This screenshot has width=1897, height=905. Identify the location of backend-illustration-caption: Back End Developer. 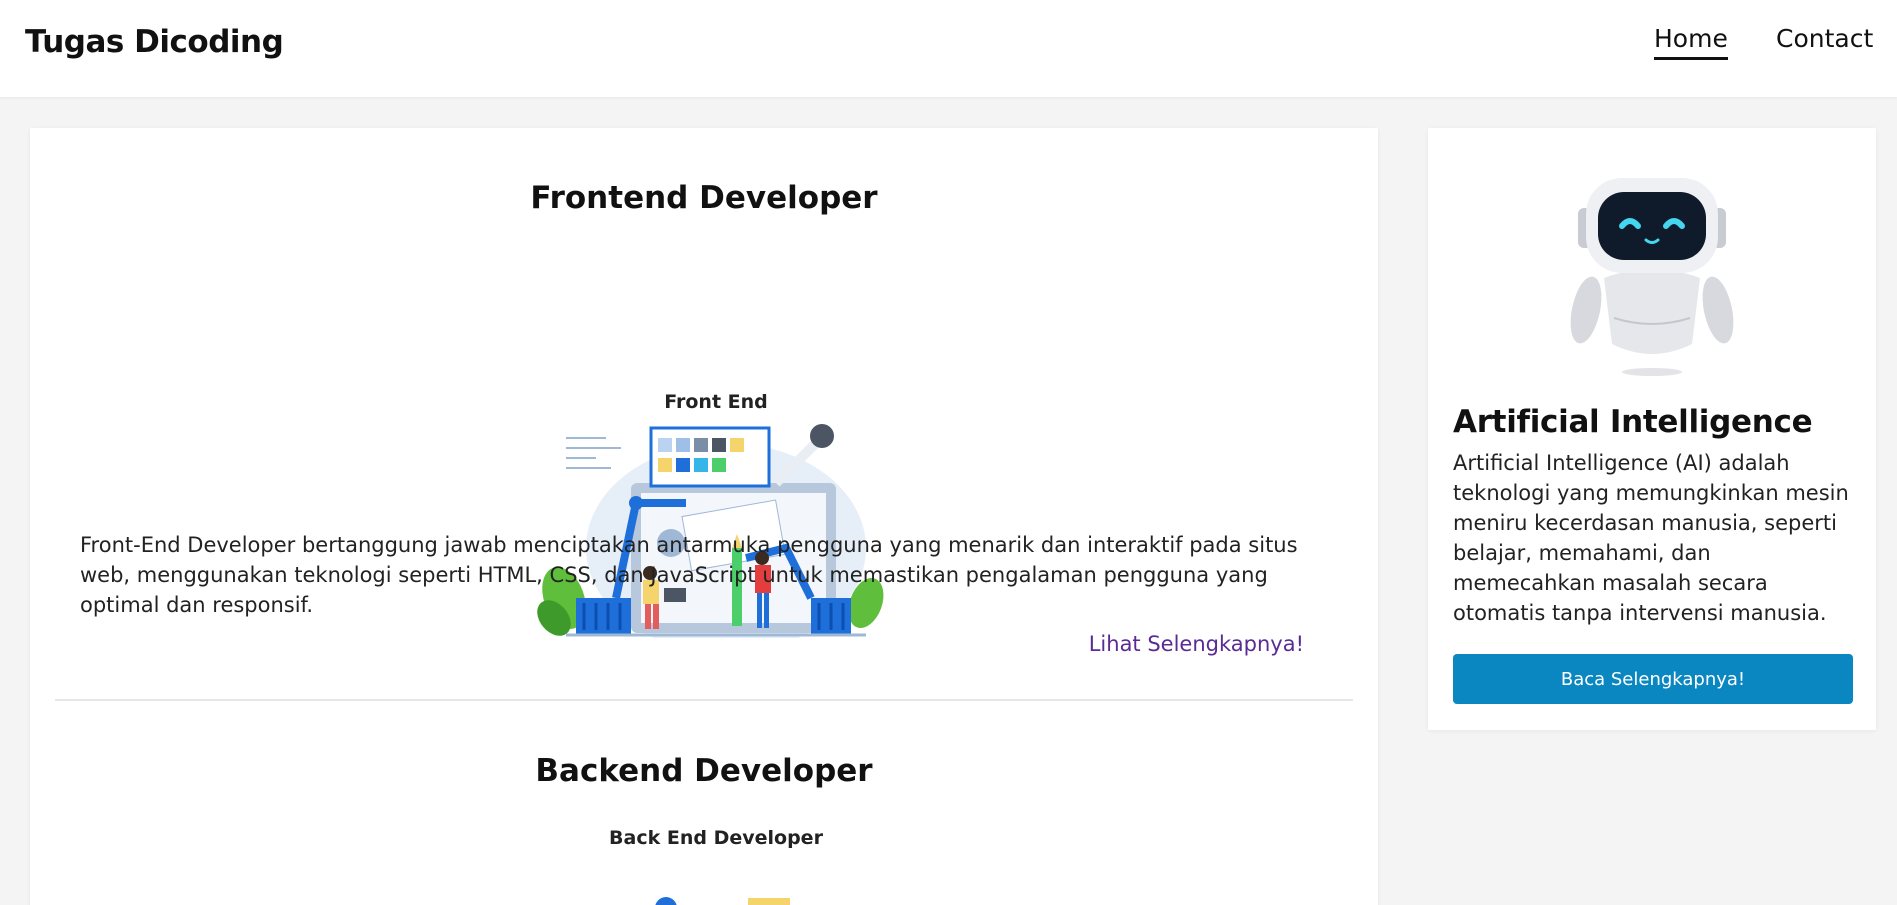
(716, 838).